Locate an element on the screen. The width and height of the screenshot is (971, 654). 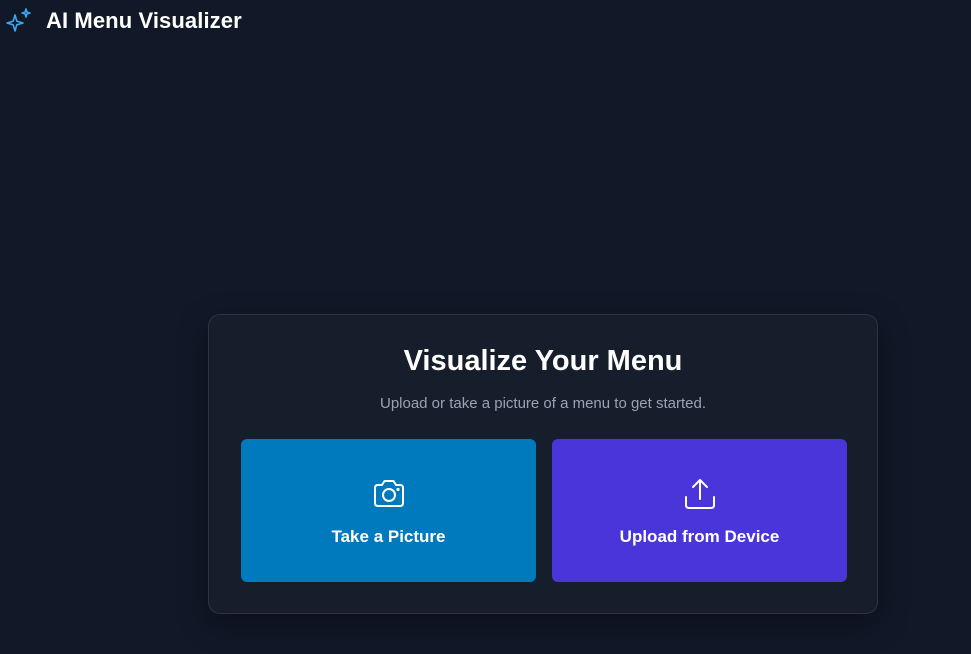
upload-icon is located at coordinates (700, 494).